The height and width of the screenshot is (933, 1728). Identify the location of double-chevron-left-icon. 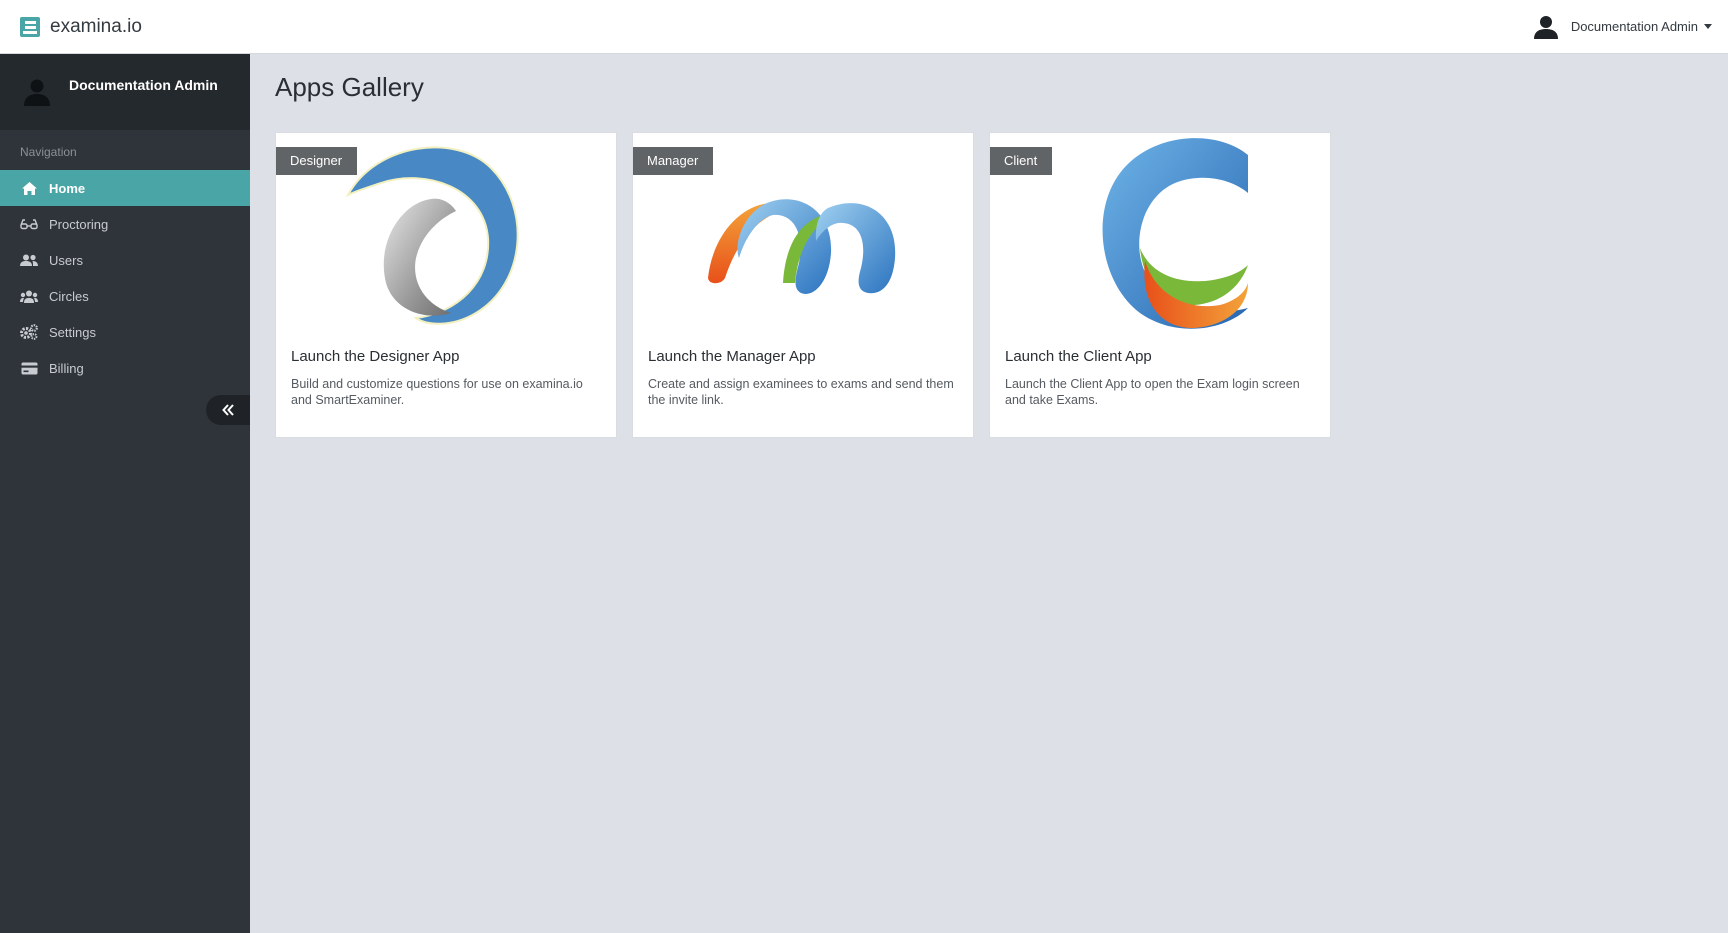
(228, 410).